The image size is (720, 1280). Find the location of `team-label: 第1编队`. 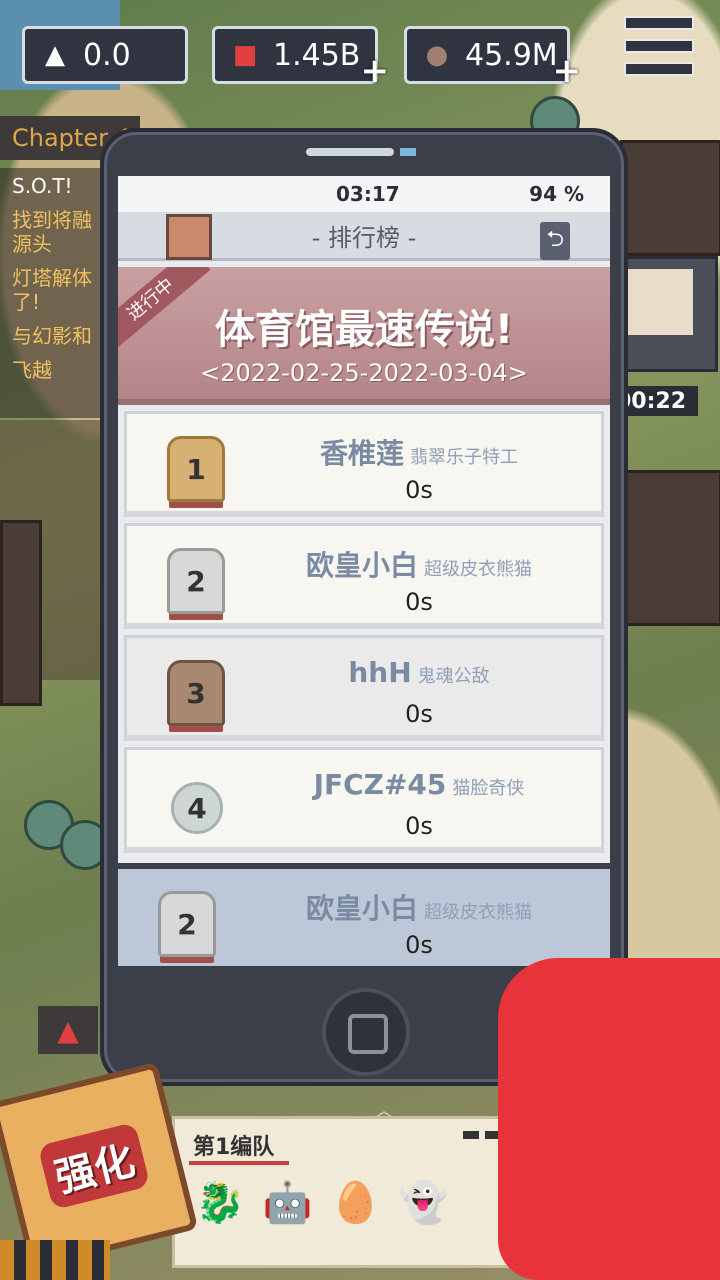

team-label: 第1编队 is located at coordinates (234, 1147).